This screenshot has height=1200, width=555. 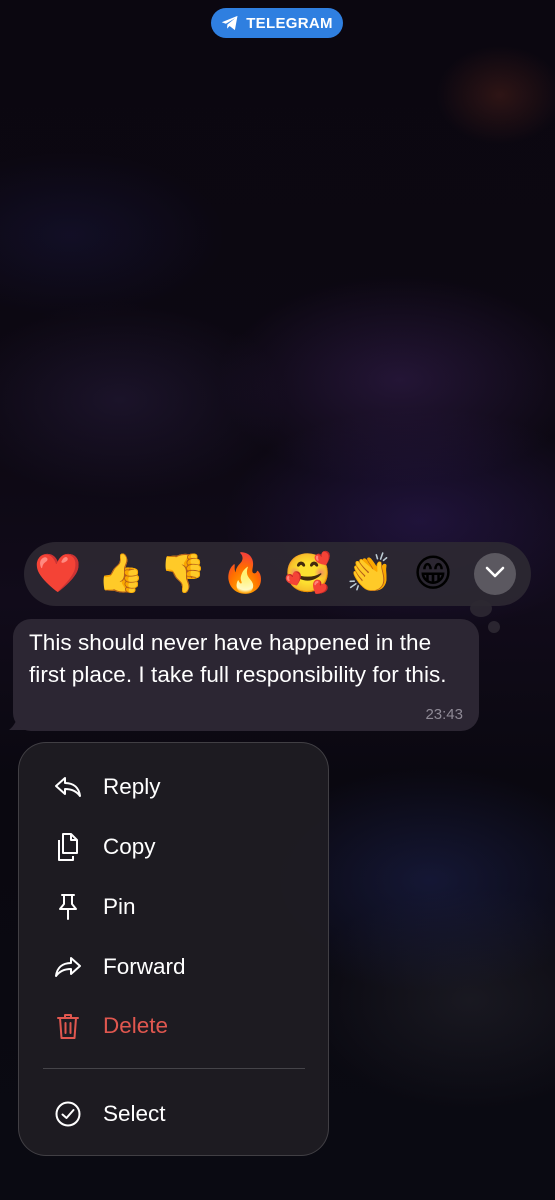 I want to click on menu-item-select: Select, so click(x=173, y=1114).